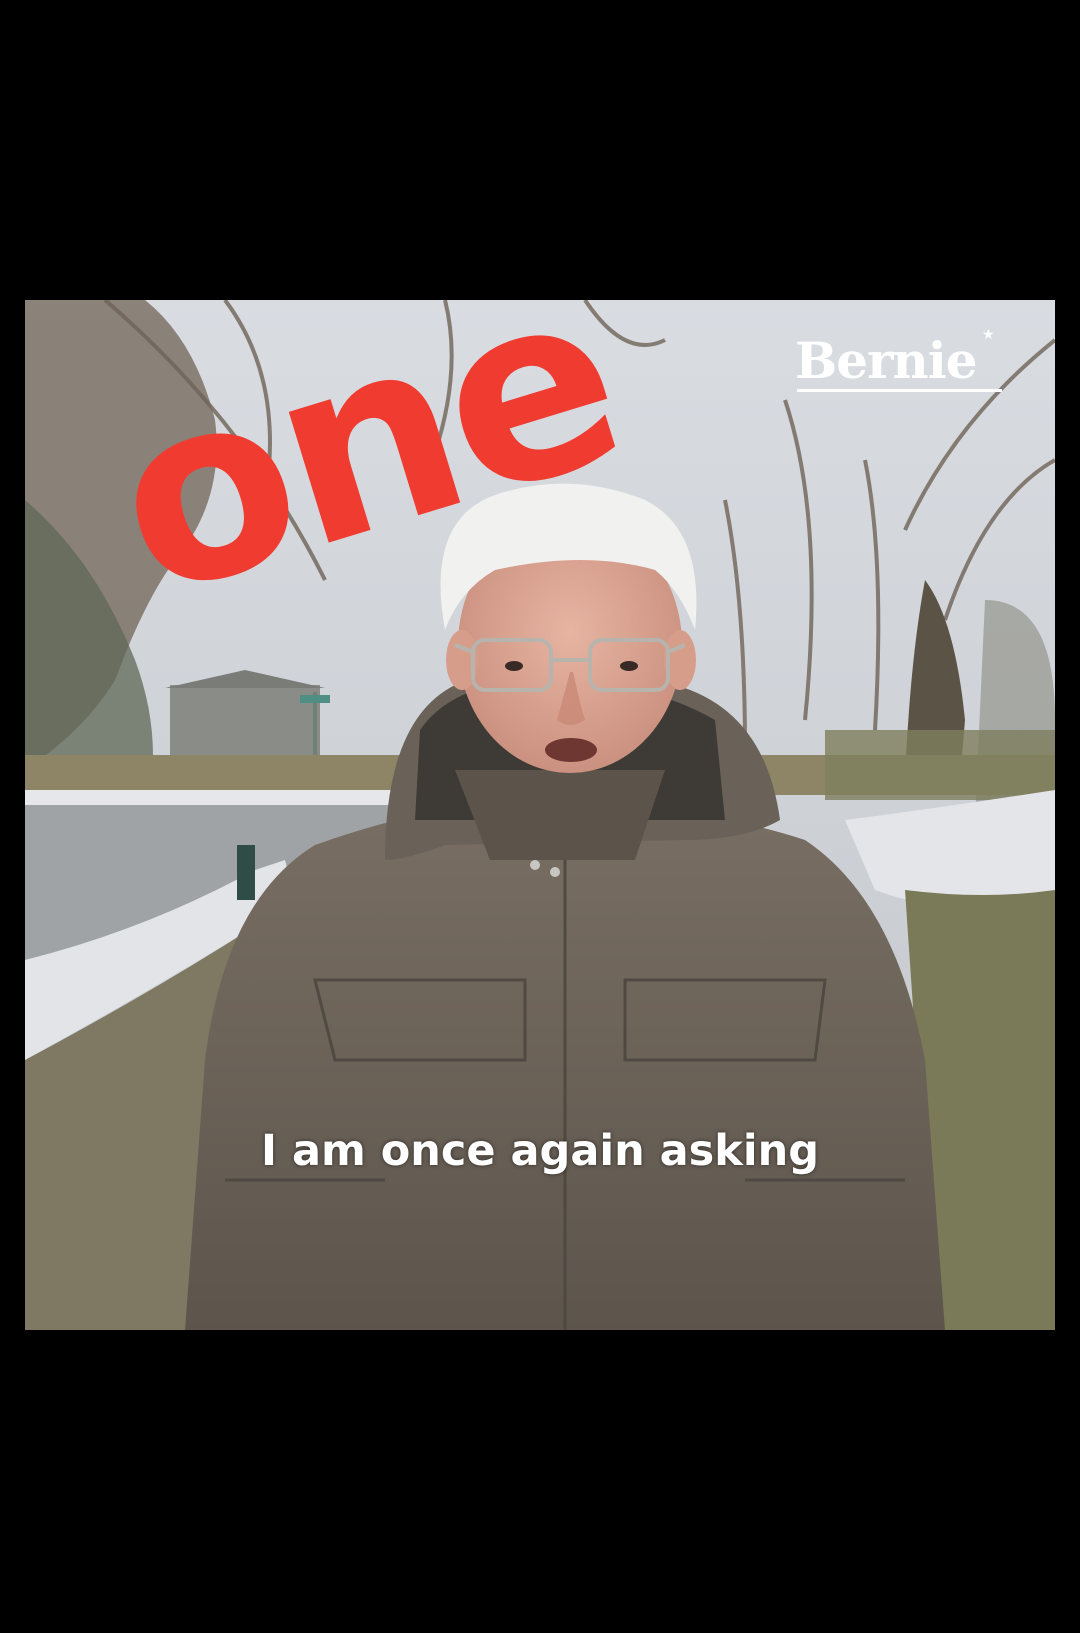  What do you see at coordinates (315, 699) in the screenshot?
I see `street-sign` at bounding box center [315, 699].